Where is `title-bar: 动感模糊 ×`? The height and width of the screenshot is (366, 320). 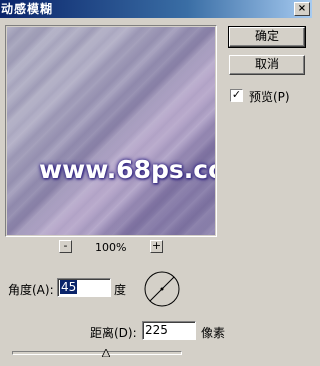
title-bar: 动感模糊 × is located at coordinates (156, 9).